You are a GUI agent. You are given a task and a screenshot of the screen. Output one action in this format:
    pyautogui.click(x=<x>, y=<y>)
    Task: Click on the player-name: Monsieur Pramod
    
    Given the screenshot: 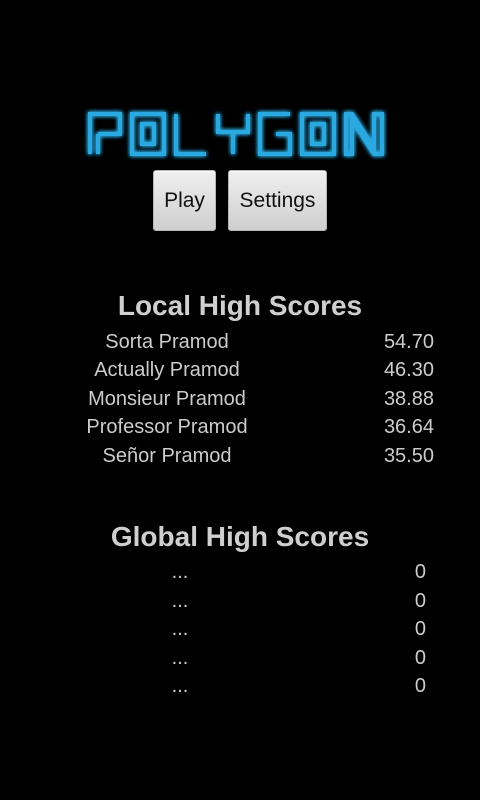 What is the action you would take?
    pyautogui.click(x=167, y=399)
    